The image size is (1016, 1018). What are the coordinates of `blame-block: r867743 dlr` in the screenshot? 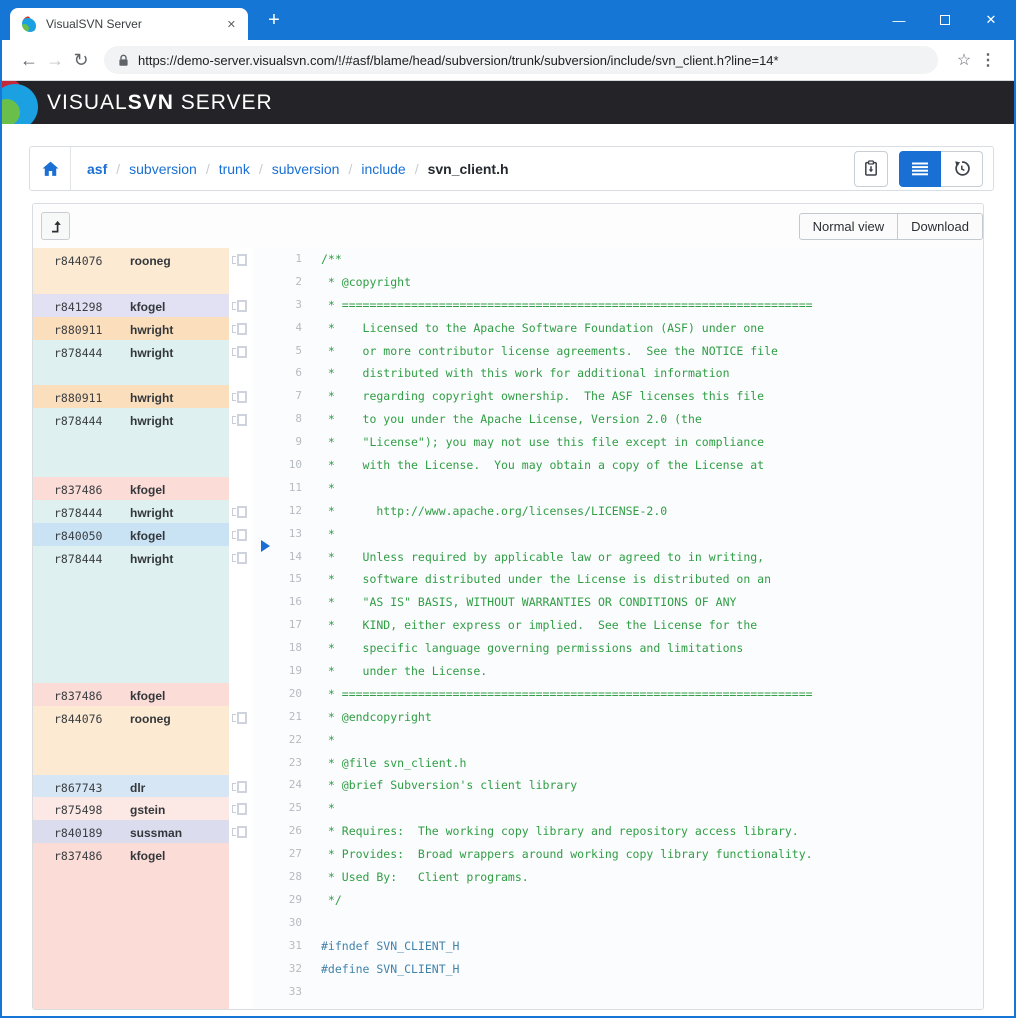 It's located at (131, 786).